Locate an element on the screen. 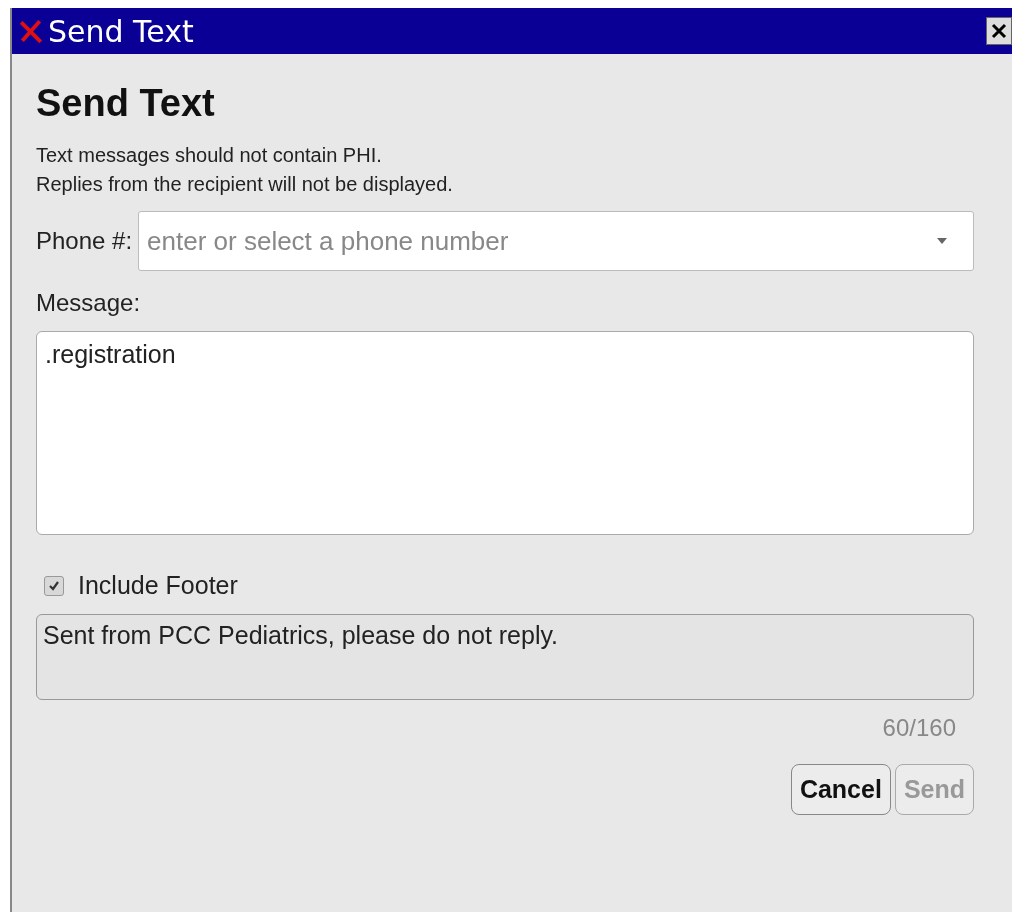 This screenshot has width=1012, height=914. dialog-heading: Send Text is located at coordinates (126, 103).